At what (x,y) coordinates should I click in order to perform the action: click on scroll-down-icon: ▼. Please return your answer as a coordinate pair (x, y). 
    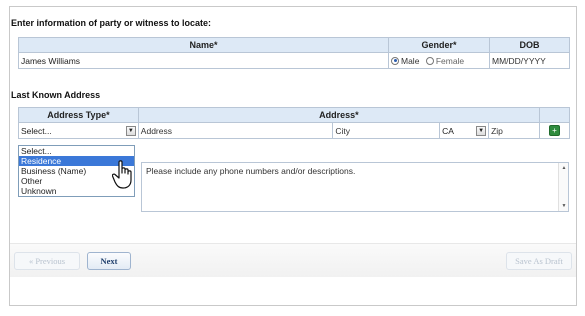
    Looking at the image, I should click on (564, 206).